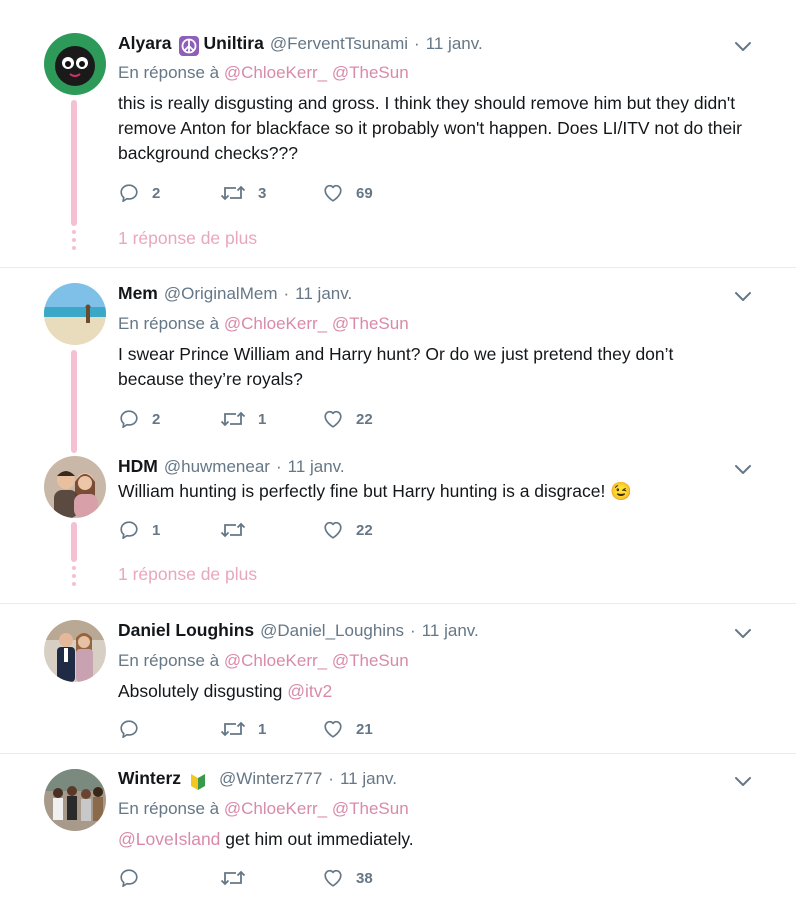 Image resolution: width=796 pixels, height=900 pixels. What do you see at coordinates (186, 630) in the screenshot?
I see `display-name: Daniel Loughins` at bounding box center [186, 630].